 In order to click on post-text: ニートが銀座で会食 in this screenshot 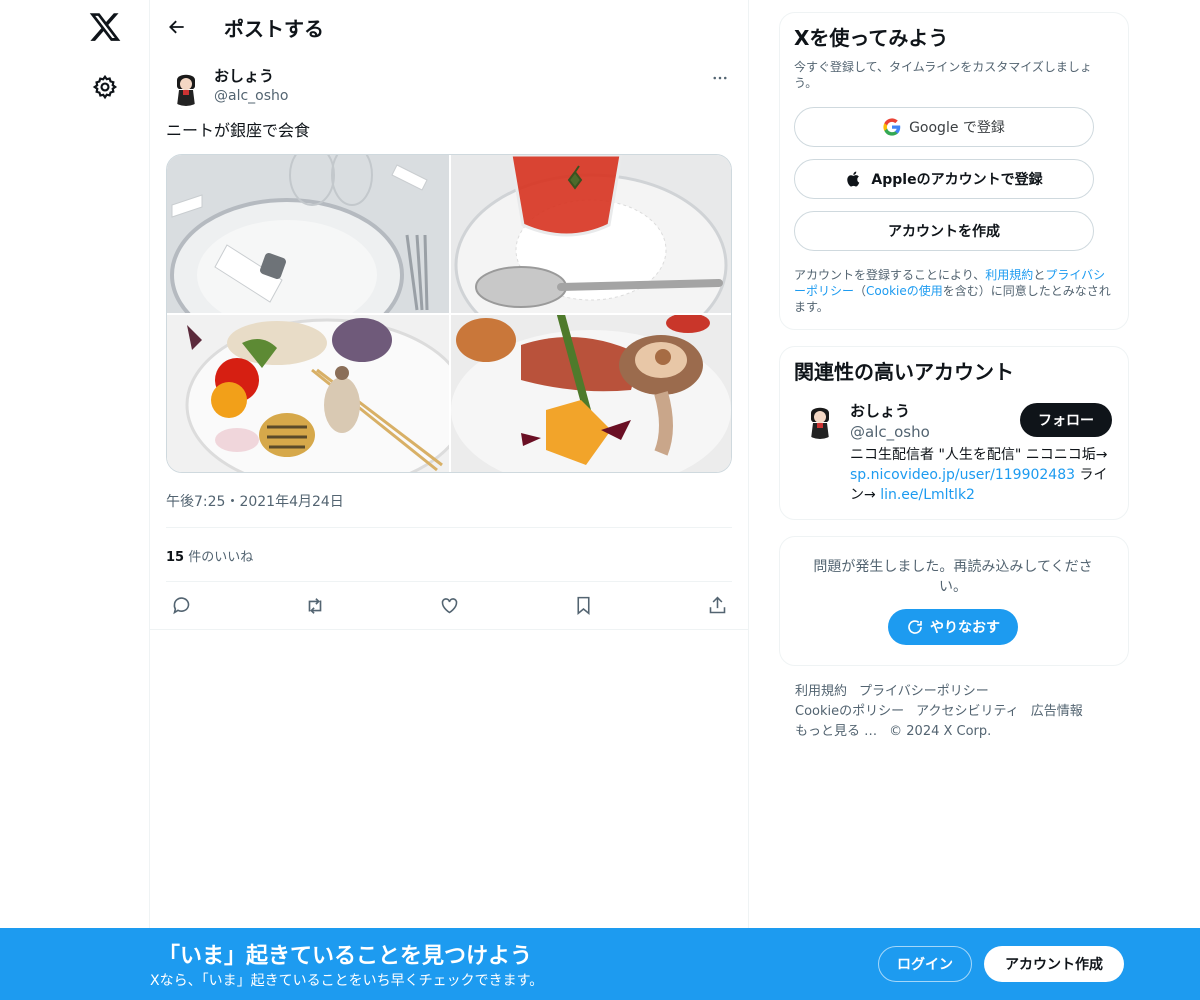, I will do `click(238, 130)`.